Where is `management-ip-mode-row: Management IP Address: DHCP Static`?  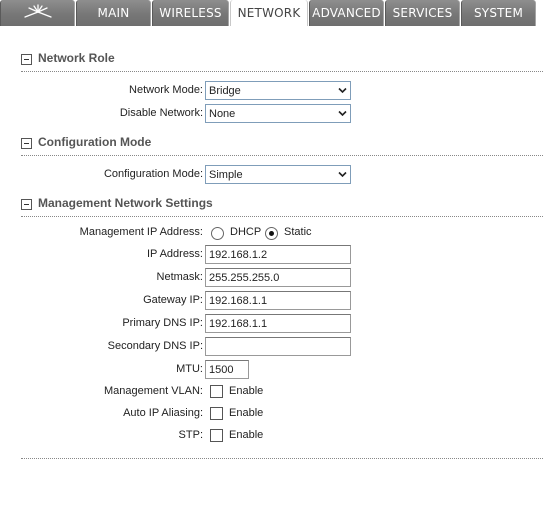
management-ip-mode-row: Management IP Address: DHCP Static is located at coordinates (273, 233).